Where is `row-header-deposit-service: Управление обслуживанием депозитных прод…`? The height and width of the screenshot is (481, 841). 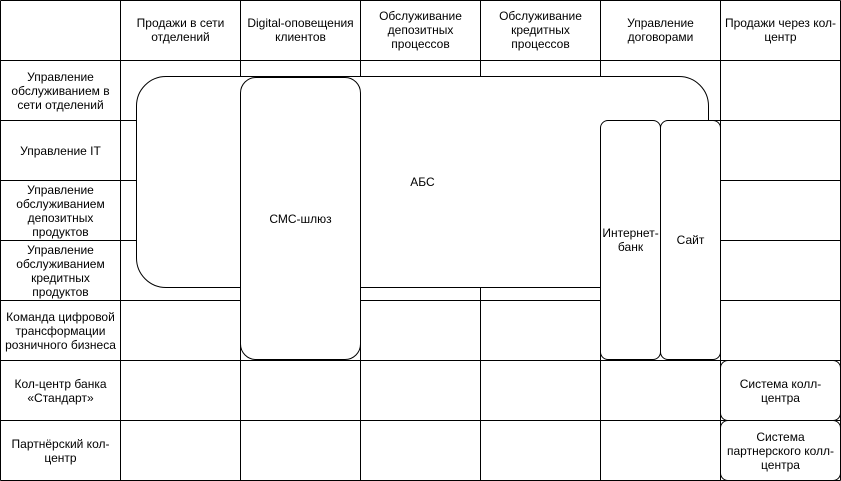 row-header-deposit-service: Управление обслуживанием депозитных прод… is located at coordinates (60, 210).